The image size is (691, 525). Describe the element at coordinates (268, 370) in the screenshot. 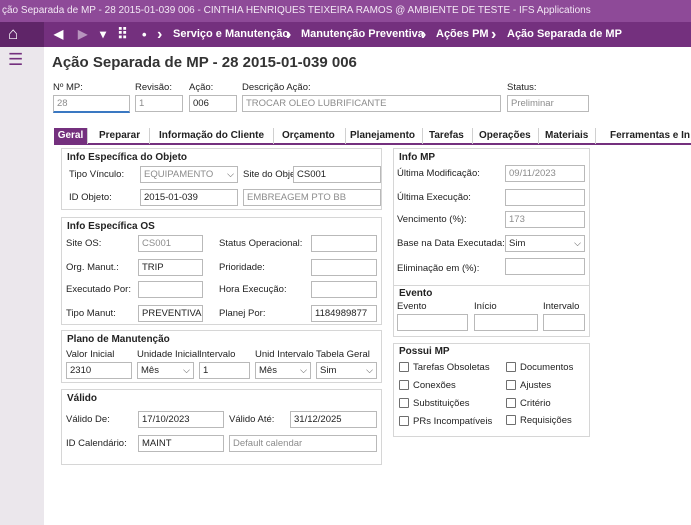

I see `unid-intervalo-value: Mês` at that location.